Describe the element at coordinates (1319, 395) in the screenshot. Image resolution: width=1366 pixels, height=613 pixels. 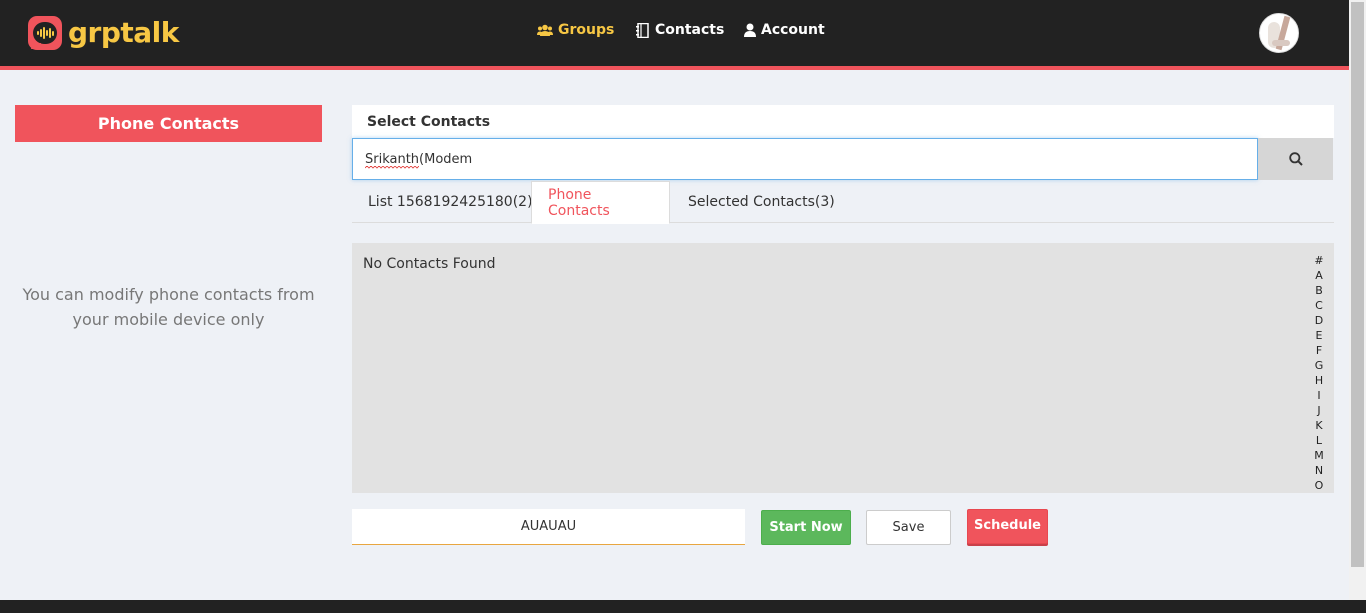
I see `alpha-index-item: I` at that location.